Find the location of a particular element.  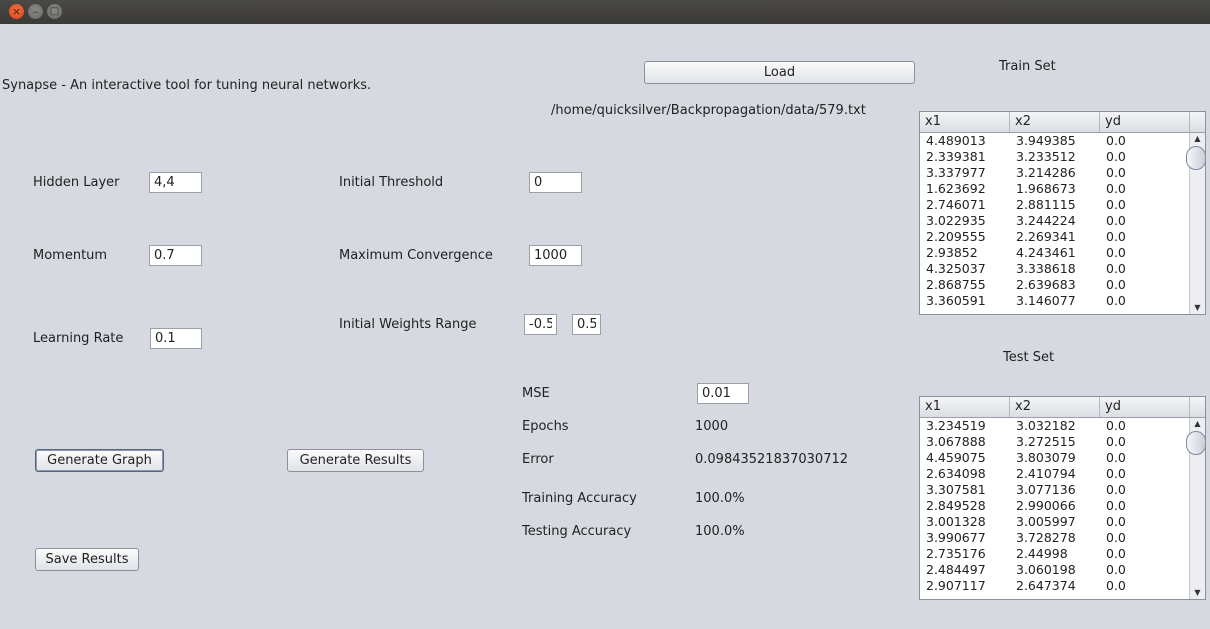

table-cell: 2.868755 is located at coordinates (956, 284).